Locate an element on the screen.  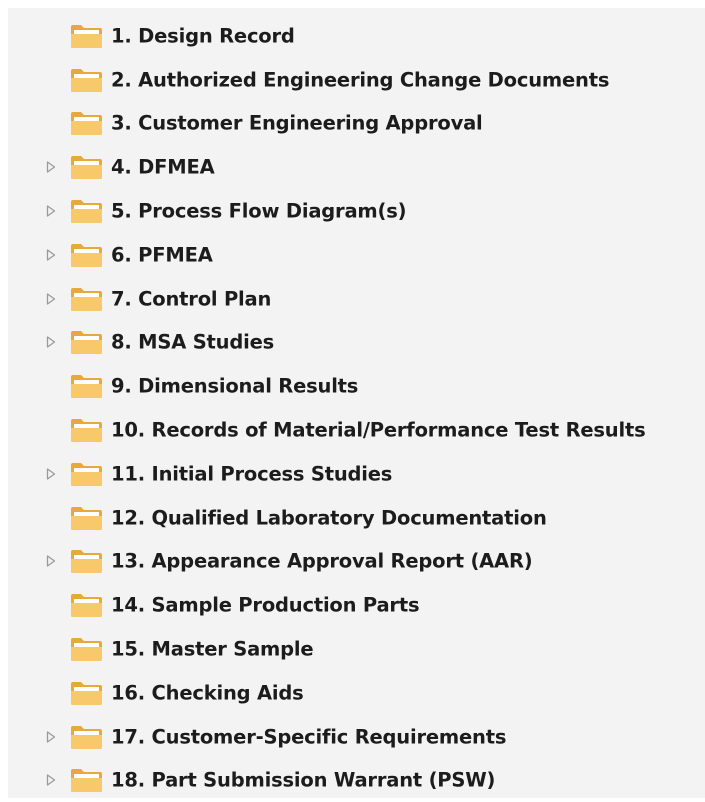
tree-item: 7. Control Plan is located at coordinates (356, 299).